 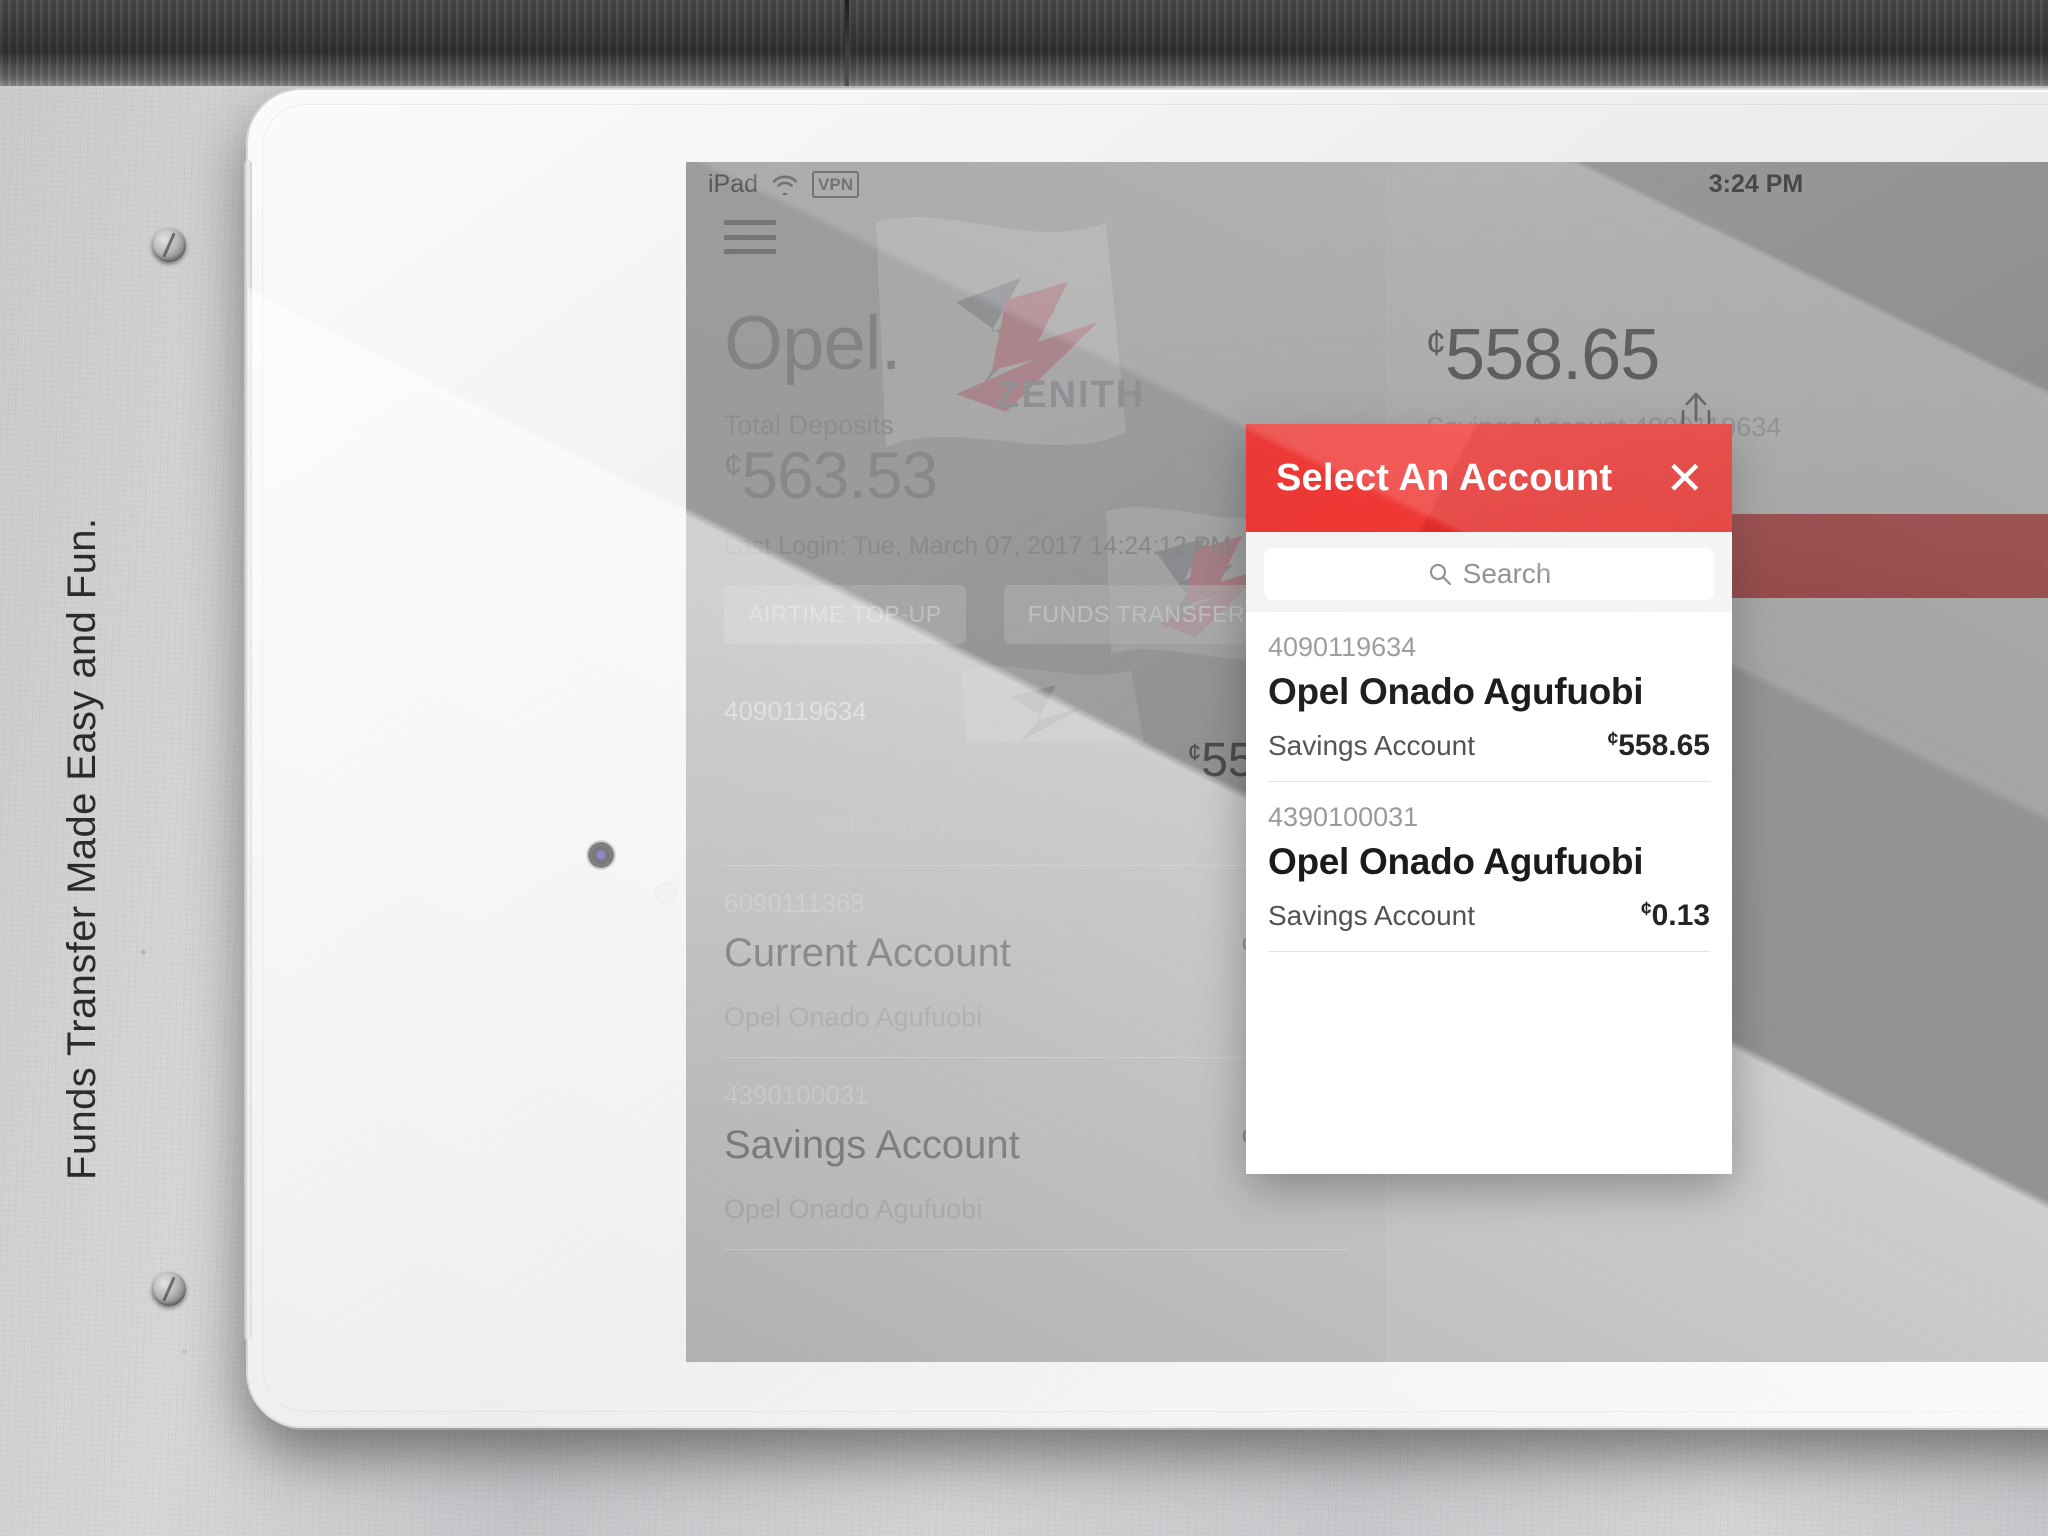 What do you see at coordinates (1343, 817) in the screenshot?
I see `account-number: 4390100031` at bounding box center [1343, 817].